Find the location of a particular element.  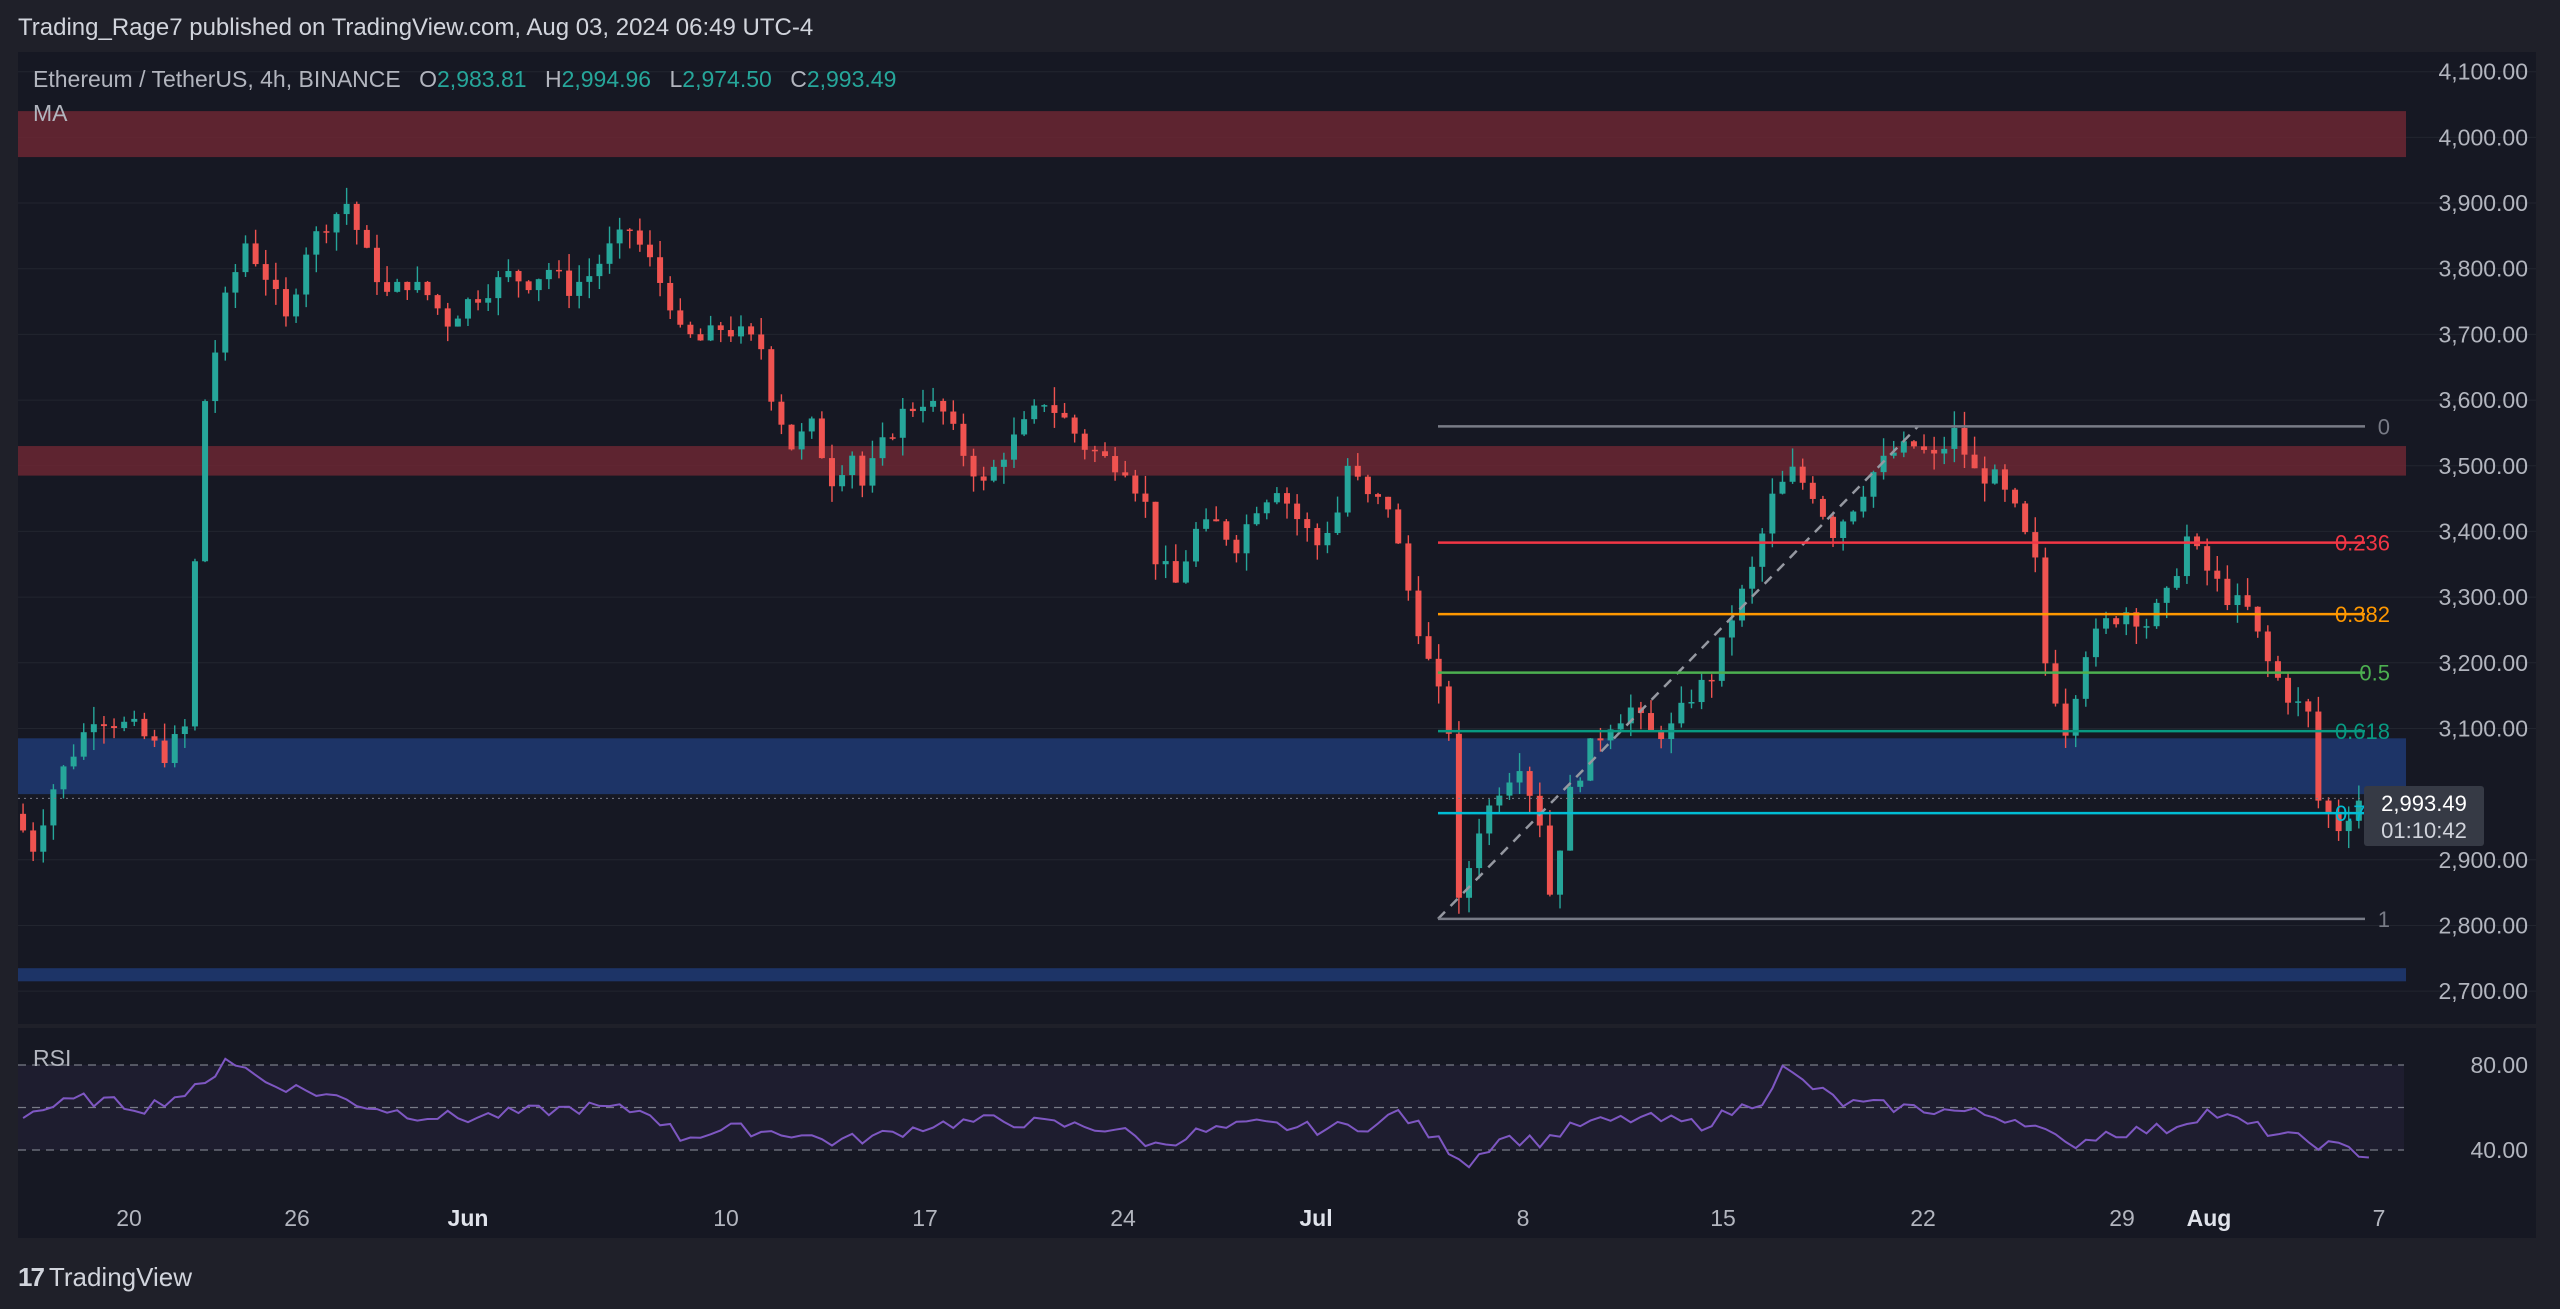

ma-indicator-label: MA is located at coordinates (50, 113).